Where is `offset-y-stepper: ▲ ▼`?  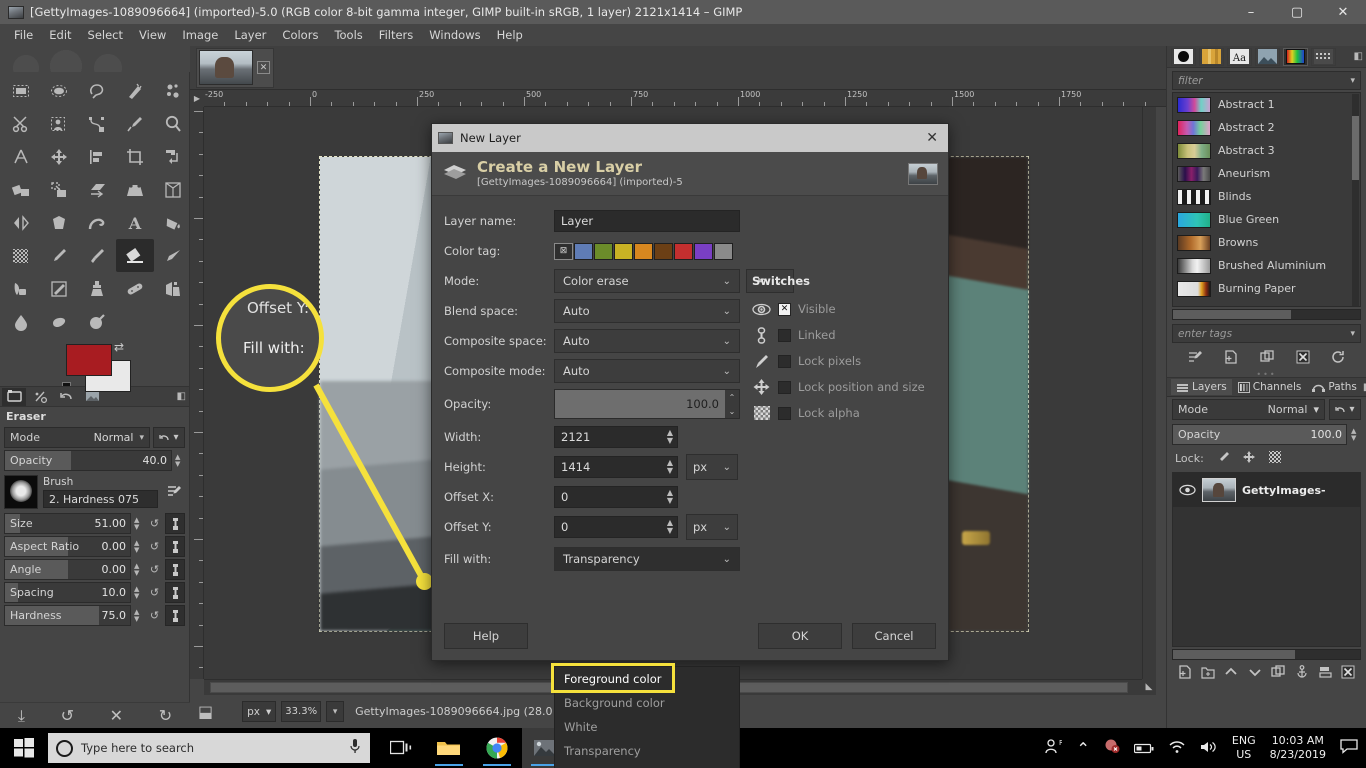
offset-y-stepper: ▲ ▼ is located at coordinates (670, 527).